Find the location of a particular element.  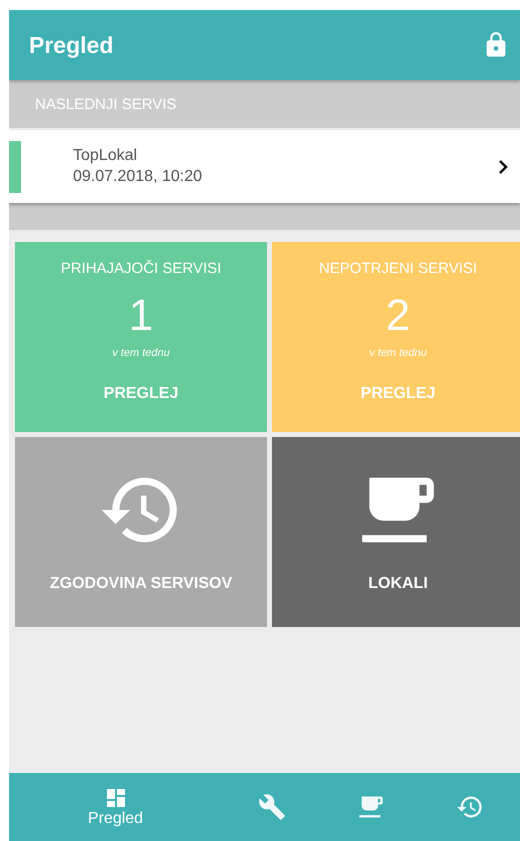

chevron-icon is located at coordinates (503, 167).